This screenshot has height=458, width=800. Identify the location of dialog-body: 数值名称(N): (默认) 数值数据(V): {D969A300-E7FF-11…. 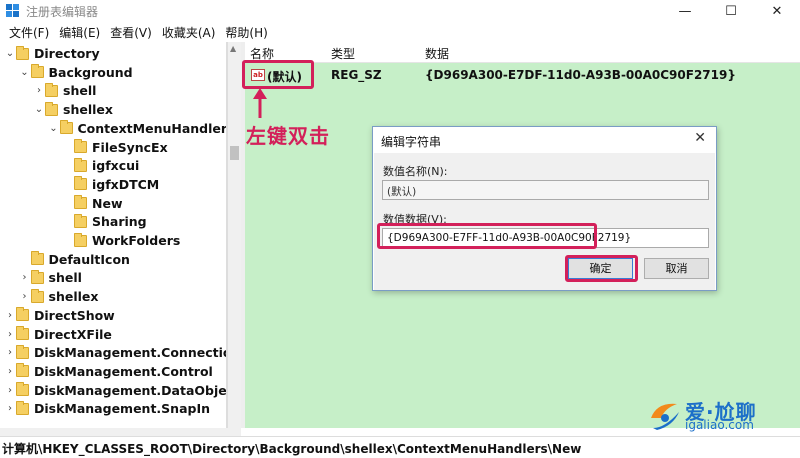
(544, 221).